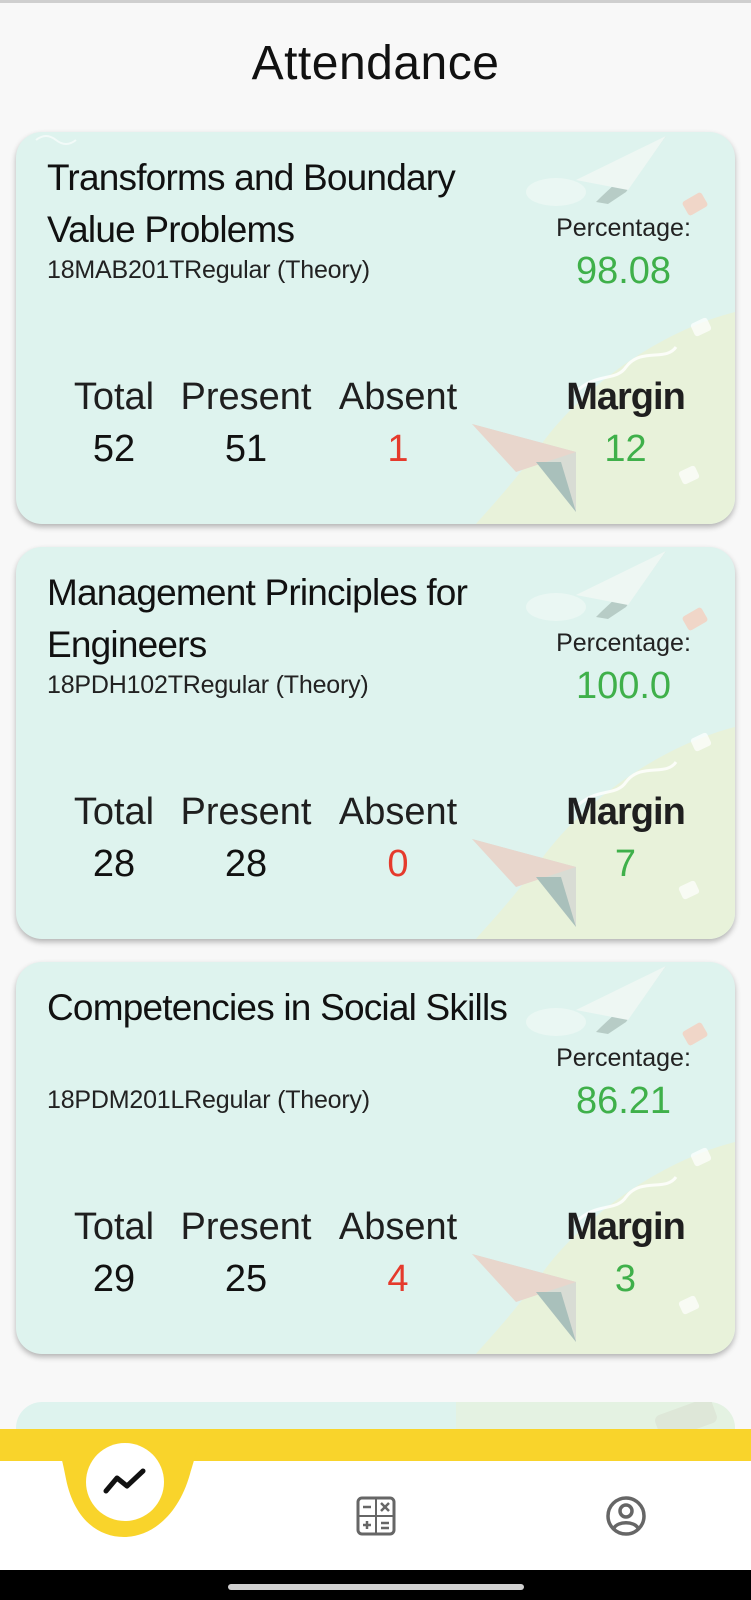 The width and height of the screenshot is (751, 1600). What do you see at coordinates (208, 1100) in the screenshot?
I see `course-code: 18PDM201LRegular (Theory)` at bounding box center [208, 1100].